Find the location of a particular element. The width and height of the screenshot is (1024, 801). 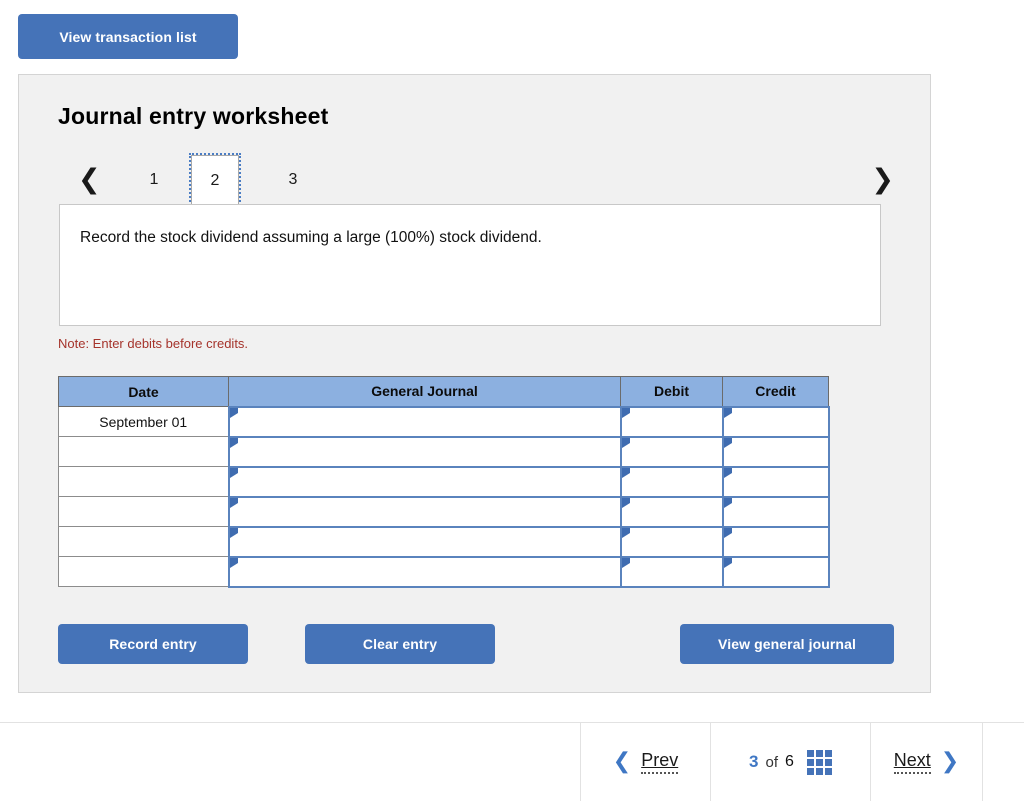

page-counter: 3 of 6 is located at coordinates (790, 762).